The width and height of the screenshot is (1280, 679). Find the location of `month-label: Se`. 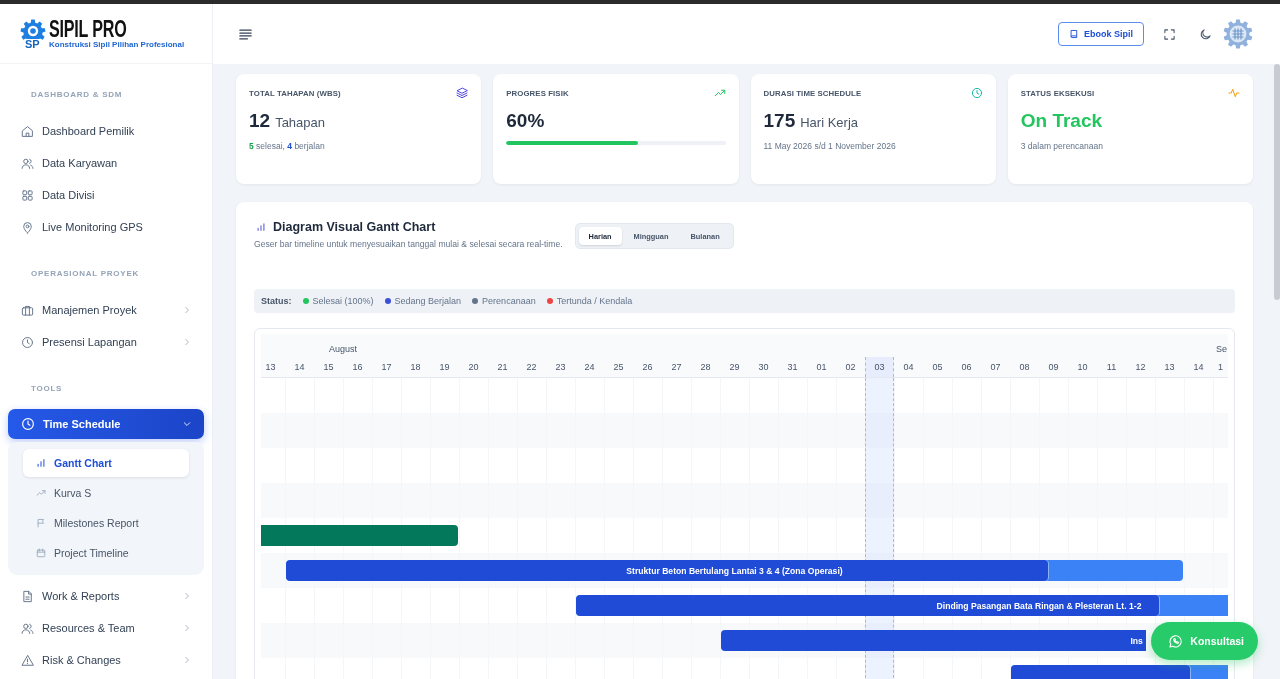

month-label: Se is located at coordinates (1221, 349).